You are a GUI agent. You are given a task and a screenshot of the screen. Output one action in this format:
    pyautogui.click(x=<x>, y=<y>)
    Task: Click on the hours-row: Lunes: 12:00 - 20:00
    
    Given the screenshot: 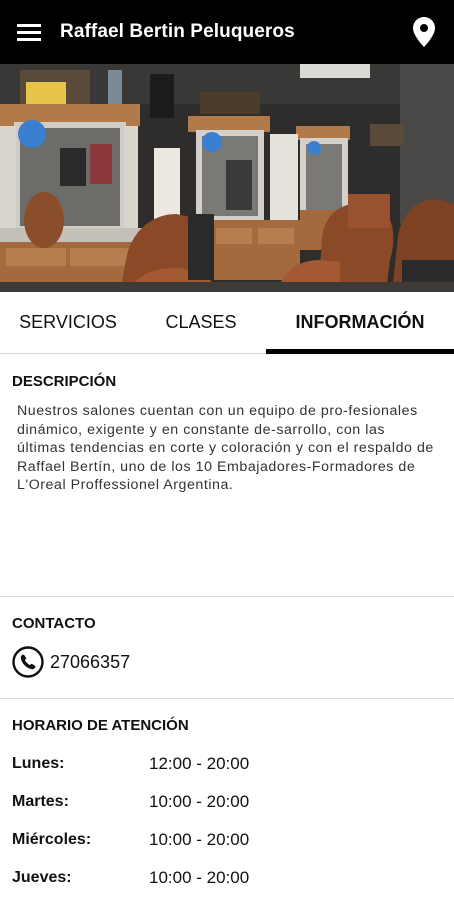 What is the action you would take?
    pyautogui.click(x=227, y=764)
    